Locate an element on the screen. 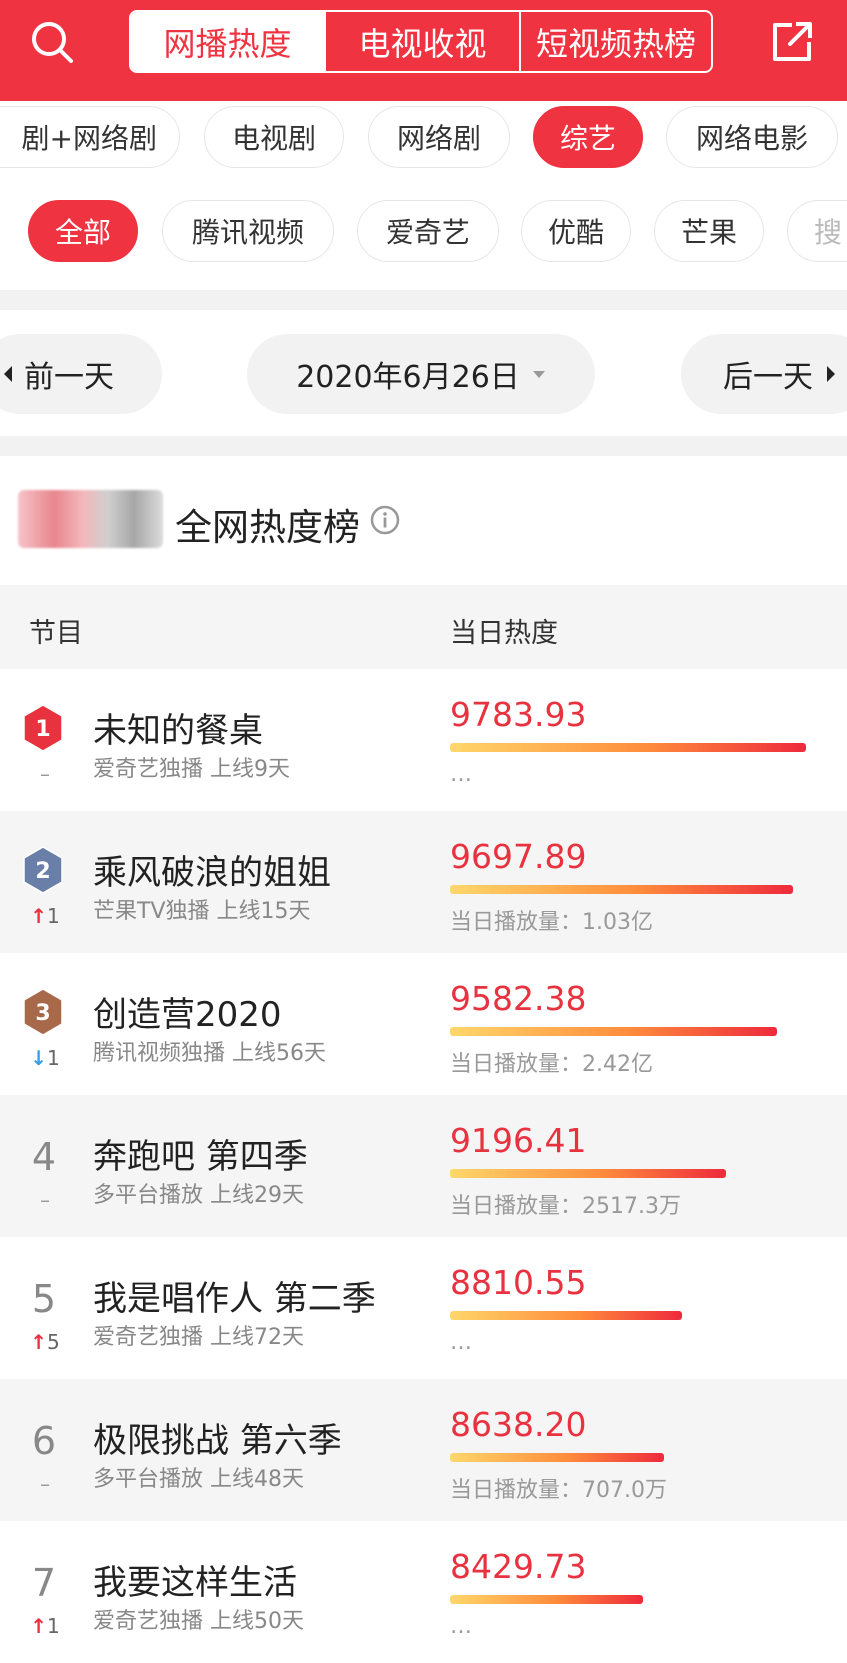 This screenshot has height=1663, width=847. category-drama-web: 剧+网络剧 is located at coordinates (90, 137).